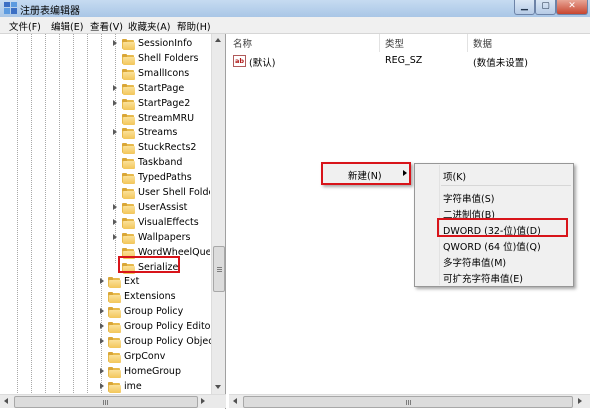  What do you see at coordinates (262, 63) in the screenshot?
I see `value-name: (默认)` at bounding box center [262, 63].